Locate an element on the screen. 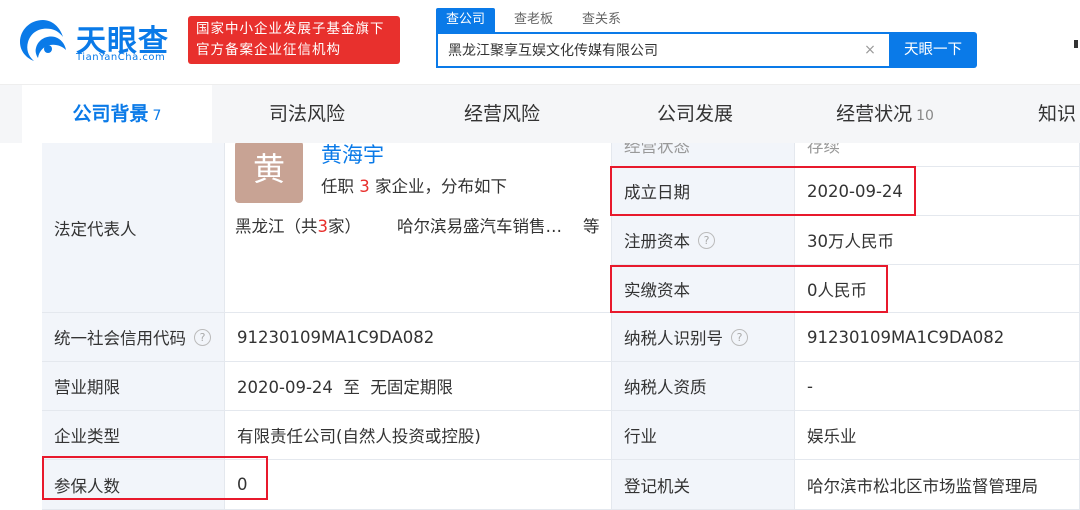  region-post: 家） is located at coordinates (344, 226).